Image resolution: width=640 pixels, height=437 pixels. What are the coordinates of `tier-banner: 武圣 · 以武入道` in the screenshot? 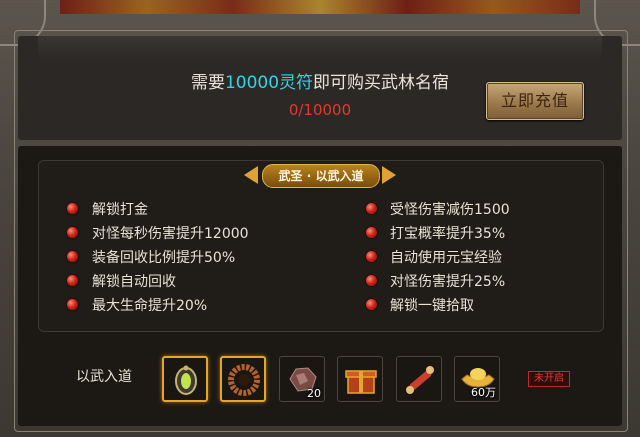 It's located at (320, 176).